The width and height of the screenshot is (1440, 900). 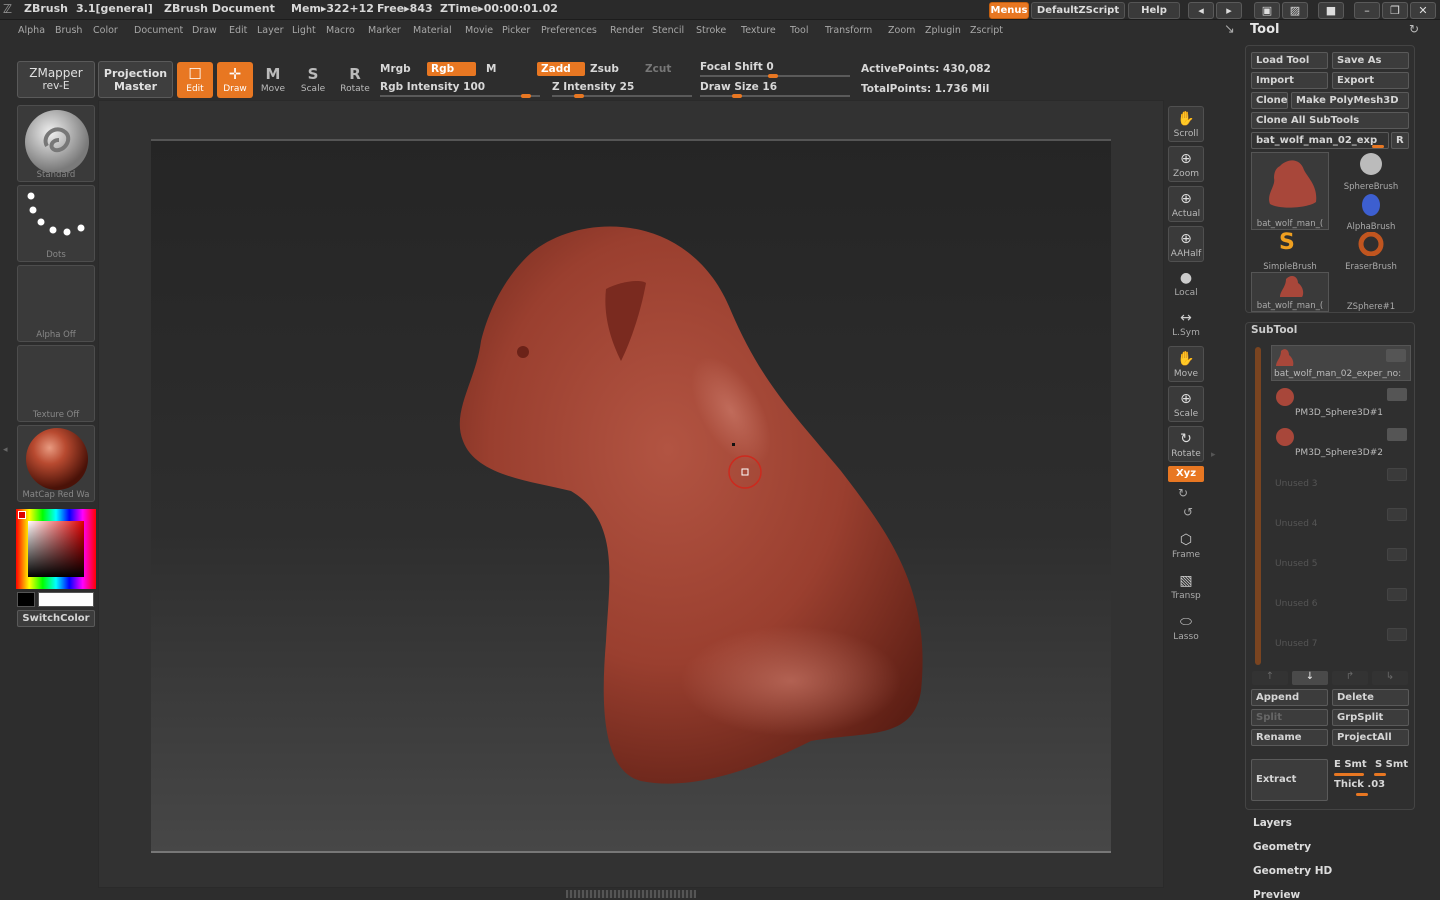 What do you see at coordinates (593, 87) in the screenshot?
I see `z-intensity-slider: Z Intensity 25` at bounding box center [593, 87].